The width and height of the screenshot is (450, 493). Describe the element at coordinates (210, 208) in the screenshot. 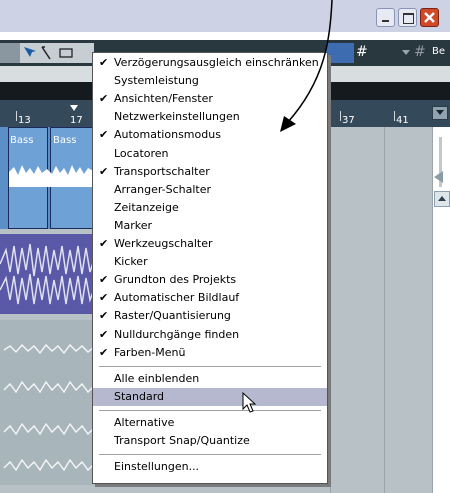

I see `menu-item: Zeitanzeige` at that location.